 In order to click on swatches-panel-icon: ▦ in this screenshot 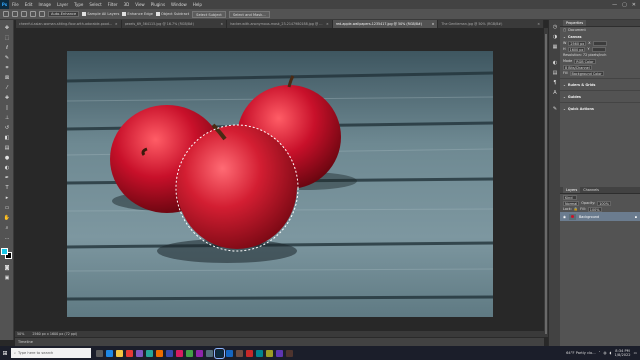, I will do `click(555, 47)`.